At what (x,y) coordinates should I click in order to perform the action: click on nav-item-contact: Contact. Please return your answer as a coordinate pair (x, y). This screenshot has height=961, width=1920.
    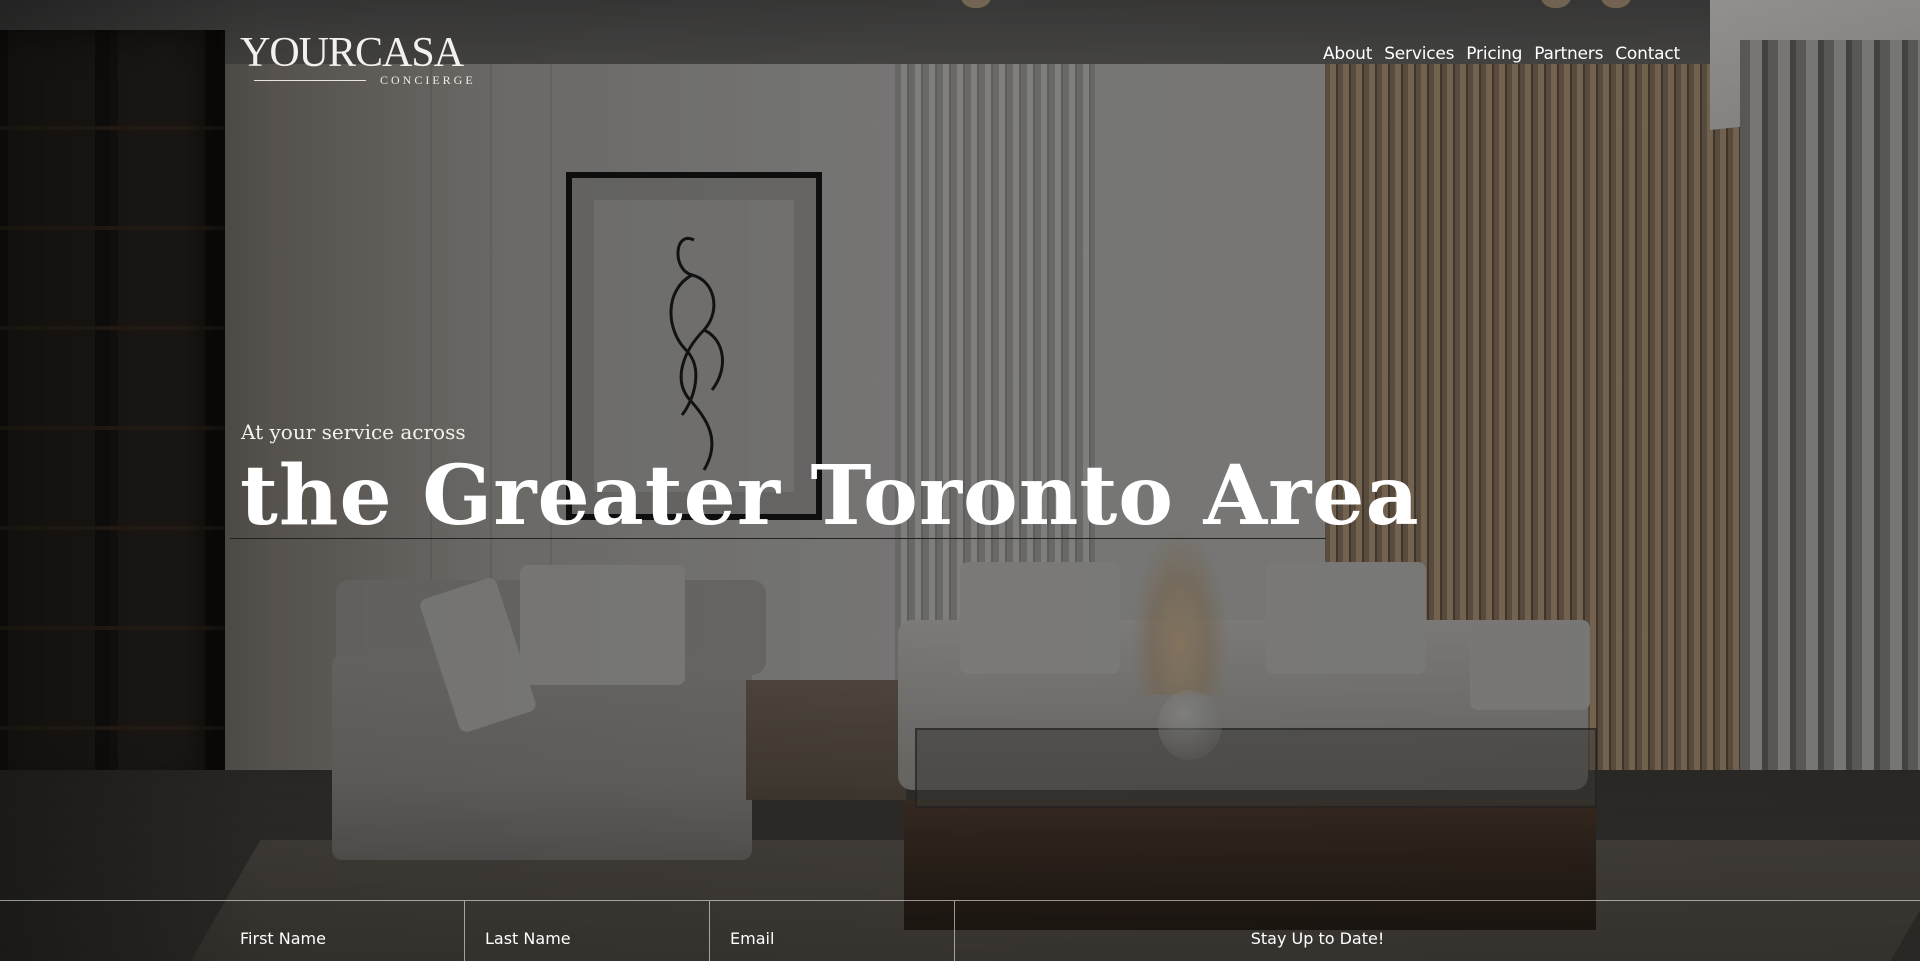
    Looking at the image, I should click on (1647, 54).